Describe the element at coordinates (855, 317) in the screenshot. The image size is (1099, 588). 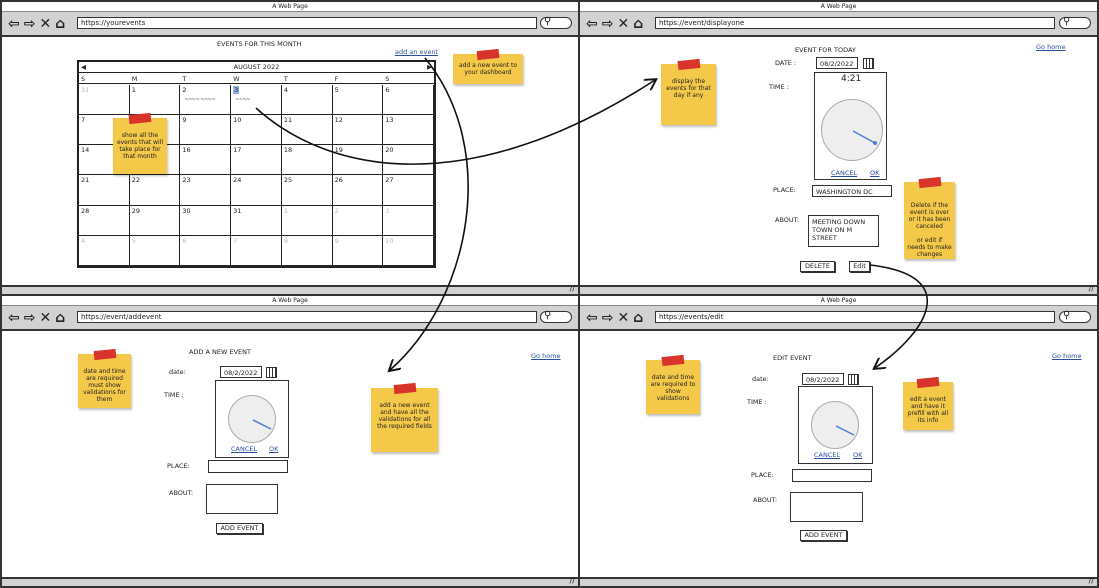
I see `url-input: https://events/edit` at that location.